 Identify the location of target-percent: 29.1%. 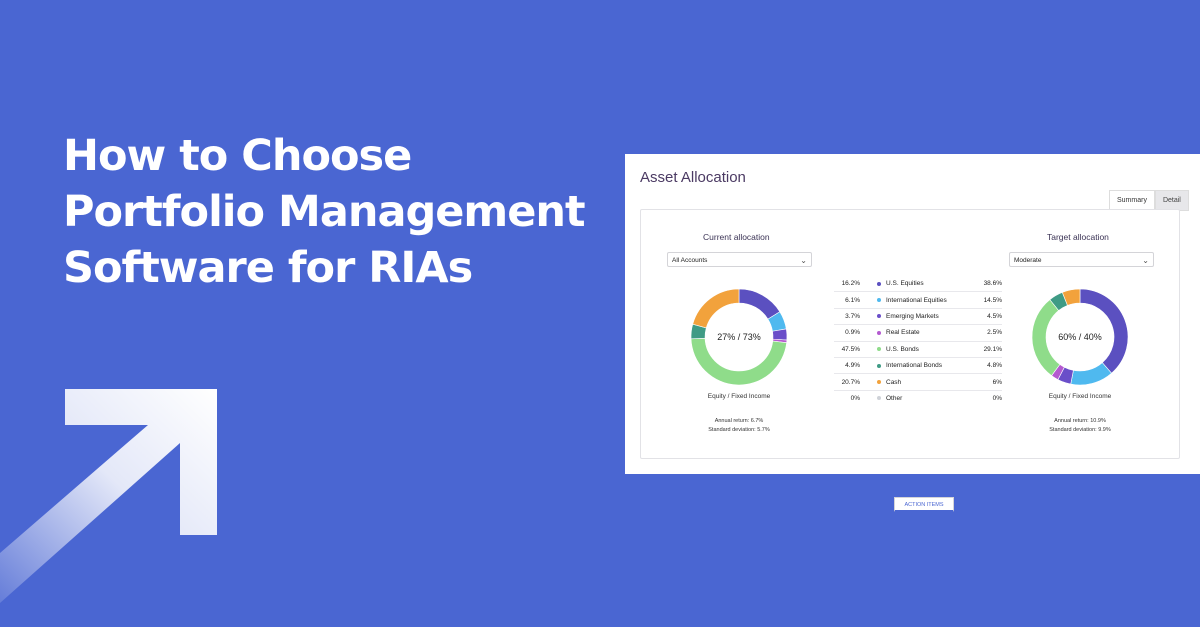
(992, 349).